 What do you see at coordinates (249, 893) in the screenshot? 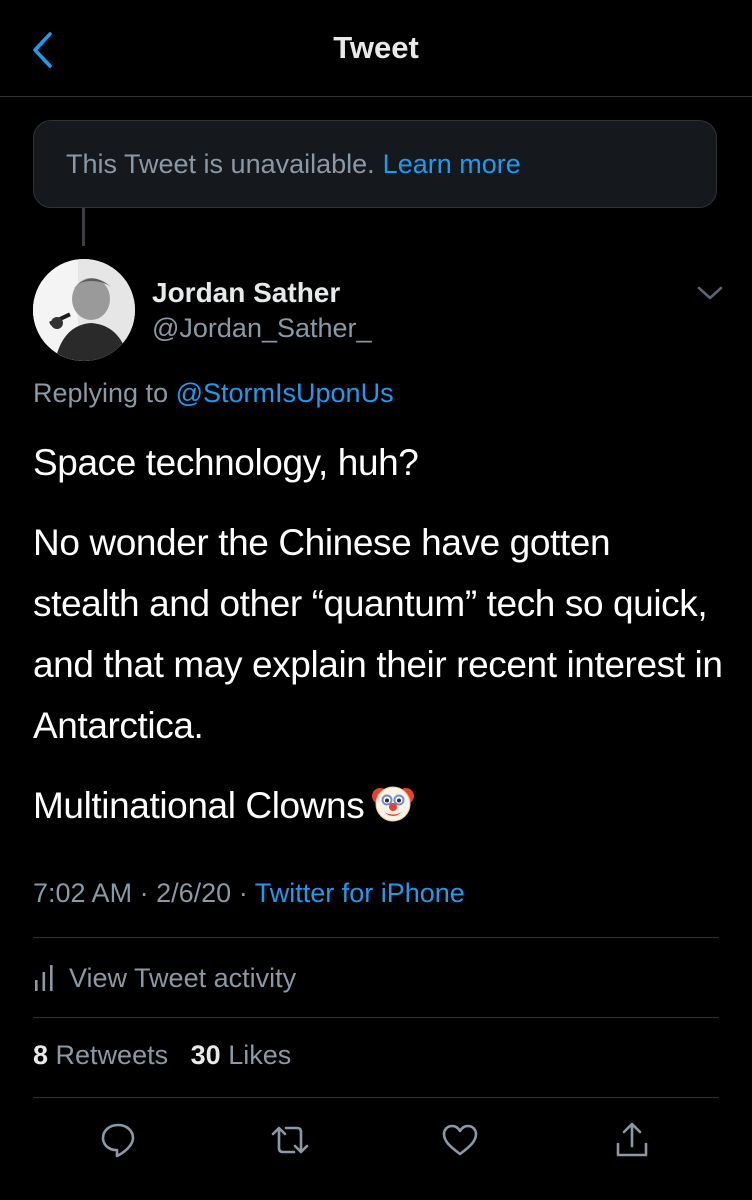
I see `tweet-meta: 7:02 AM · 2/6/20 · Twitter for iPhone` at bounding box center [249, 893].